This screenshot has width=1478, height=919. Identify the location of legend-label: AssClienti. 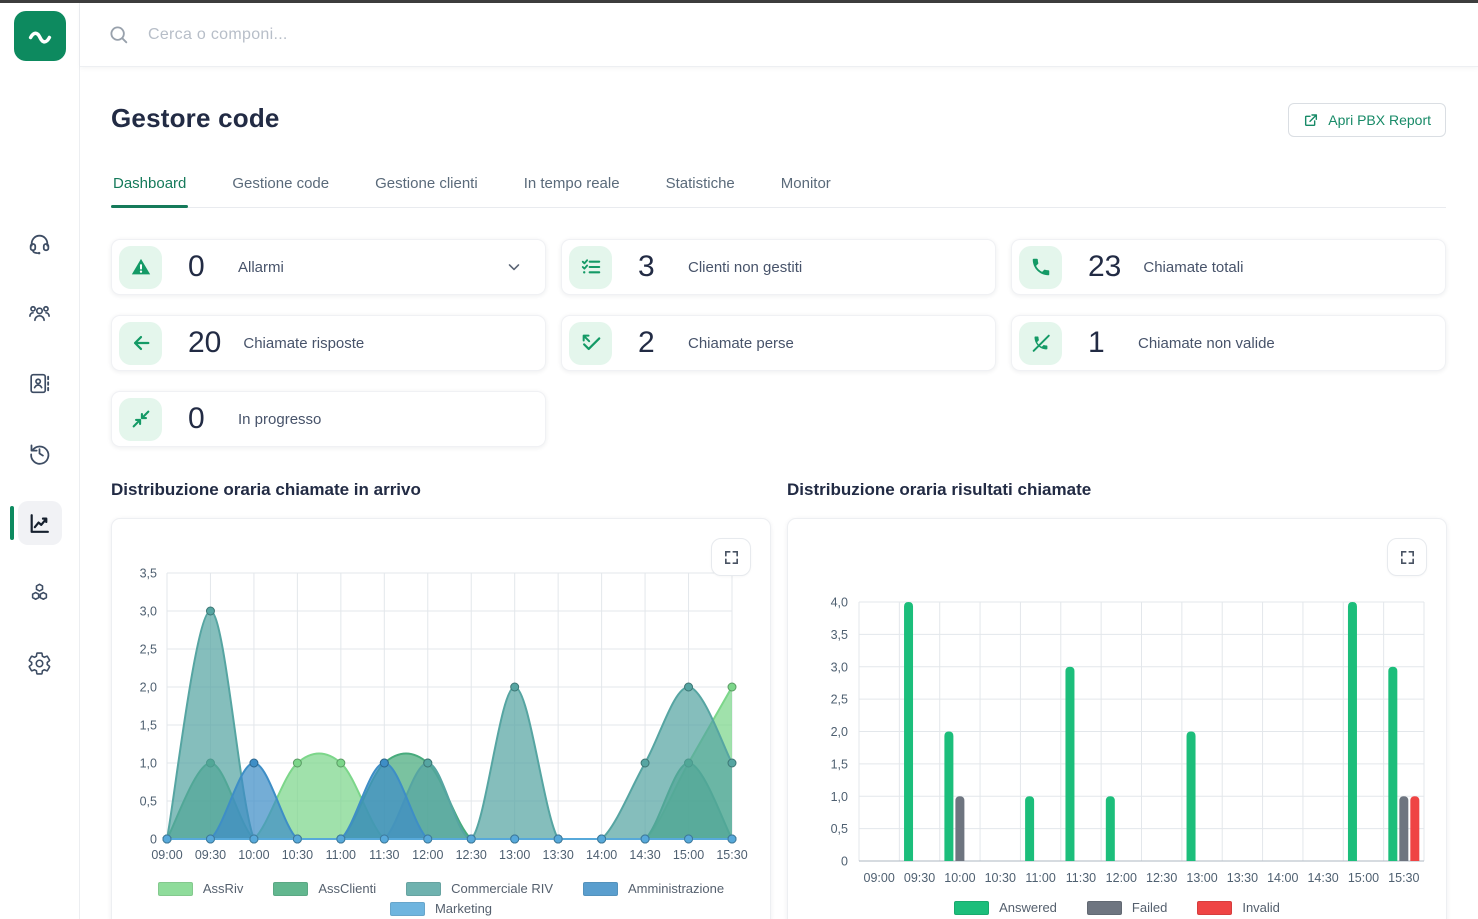
(347, 888).